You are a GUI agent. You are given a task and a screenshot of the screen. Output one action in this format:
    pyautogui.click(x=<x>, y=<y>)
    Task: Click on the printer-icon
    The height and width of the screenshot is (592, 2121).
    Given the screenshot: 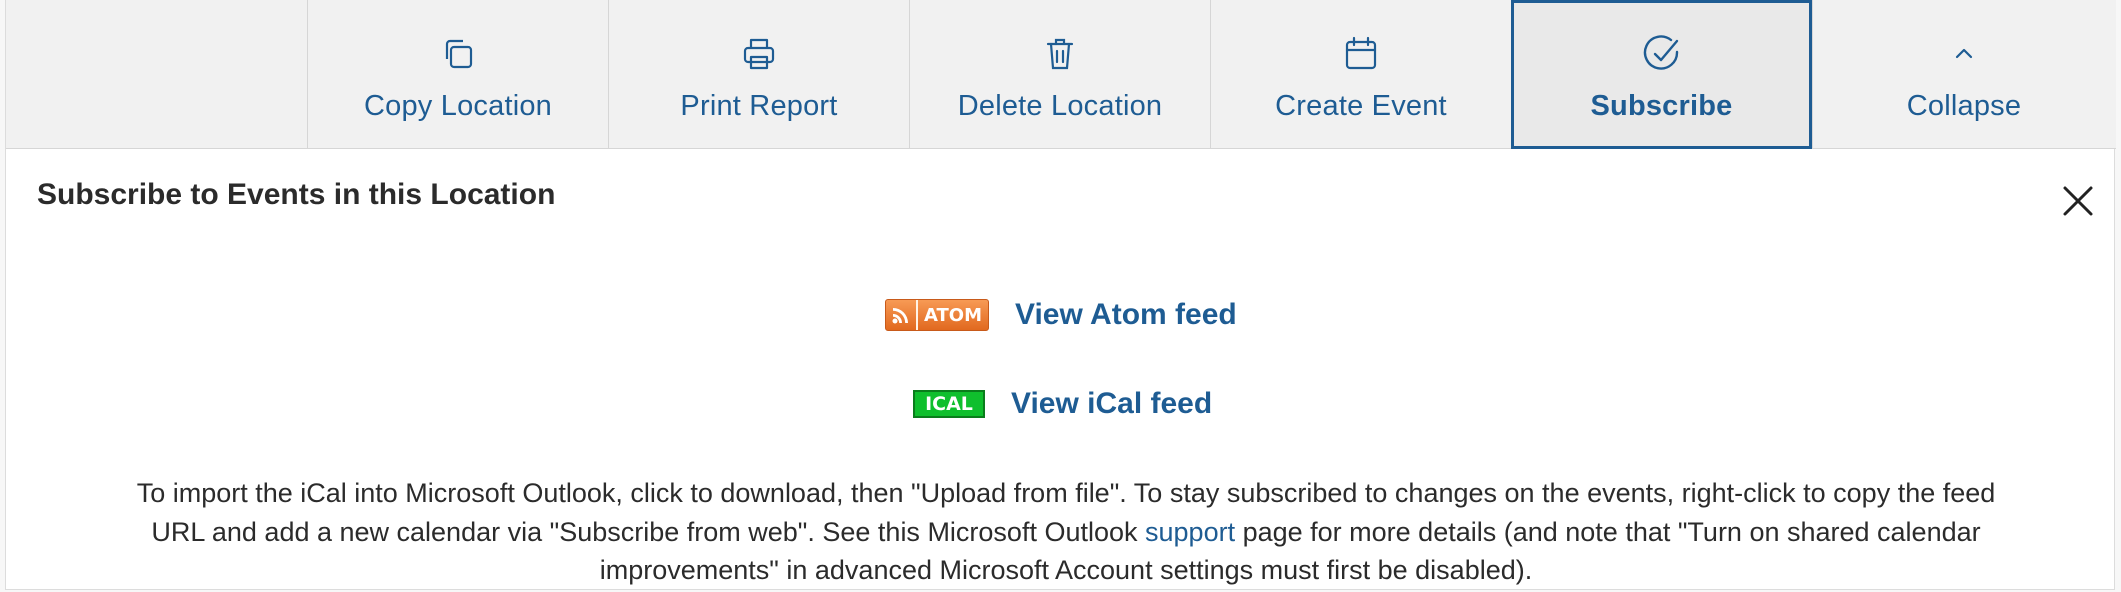 What is the action you would take?
    pyautogui.click(x=759, y=54)
    